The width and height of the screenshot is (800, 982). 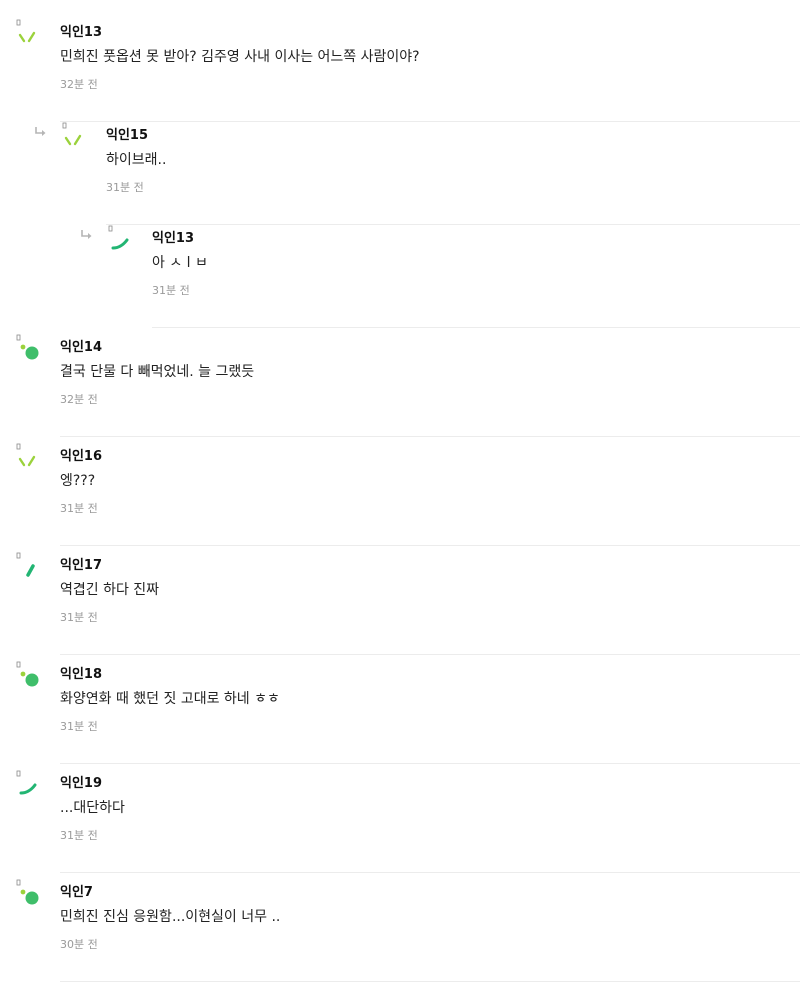 I want to click on reply-comment: 익인13 아 ㅅ l ㅂ 31분 전, so click(x=440, y=276).